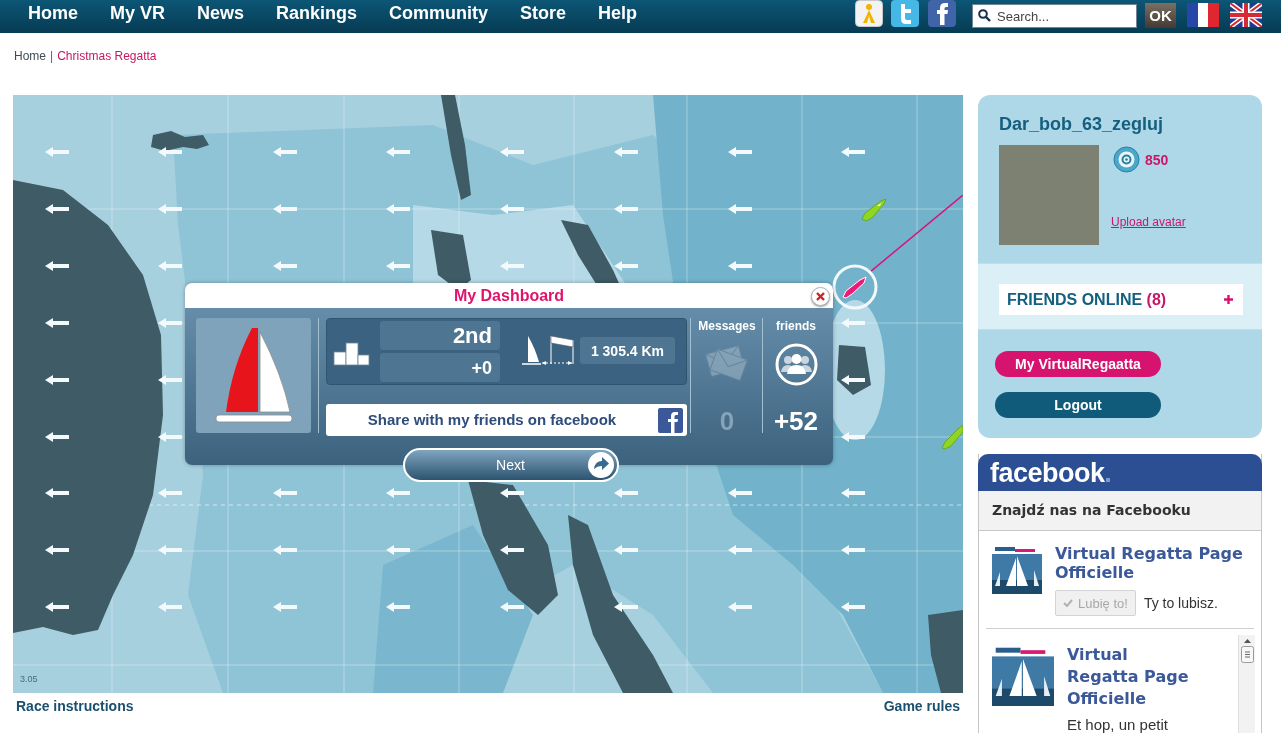  Describe the element at coordinates (869, 13) in the screenshot. I see `person-icon` at that location.